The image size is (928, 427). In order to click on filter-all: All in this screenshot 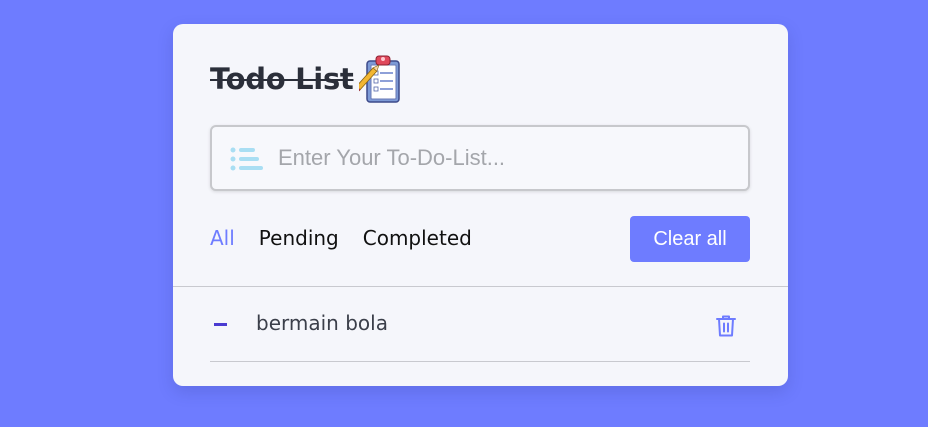, I will do `click(222, 238)`.